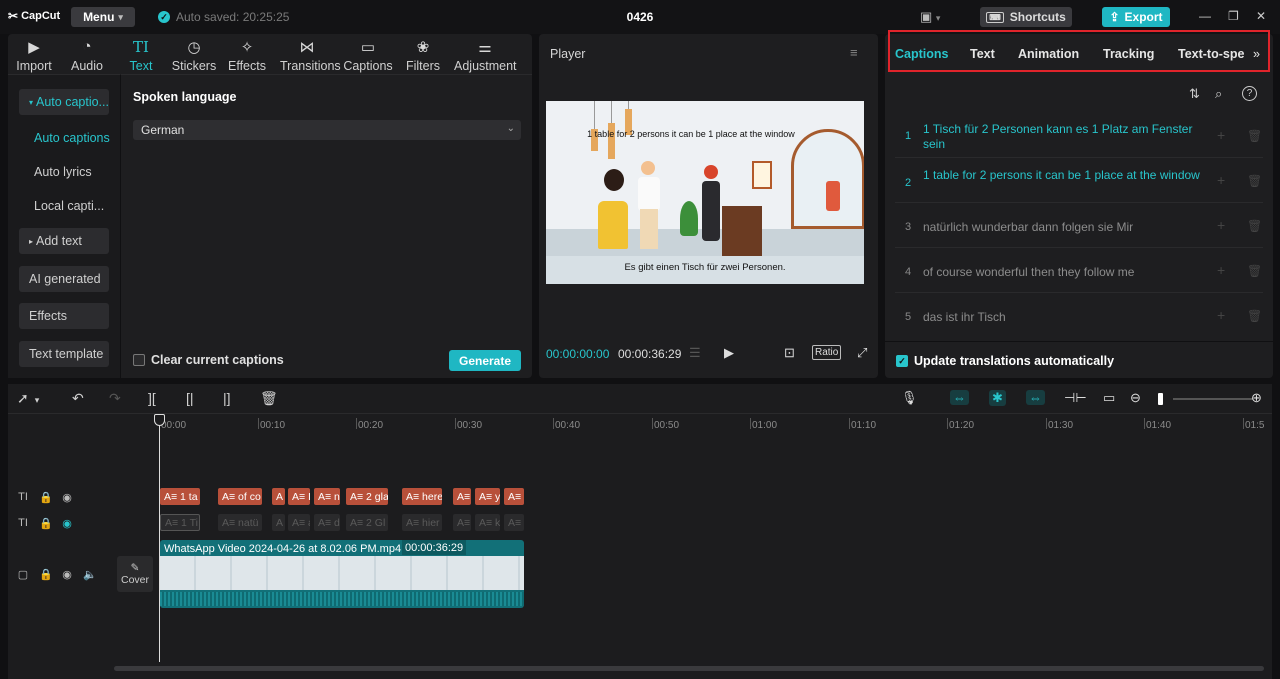 Image resolution: width=1280 pixels, height=679 pixels. What do you see at coordinates (1205, 16) in the screenshot?
I see `minimize-icon: —` at bounding box center [1205, 16].